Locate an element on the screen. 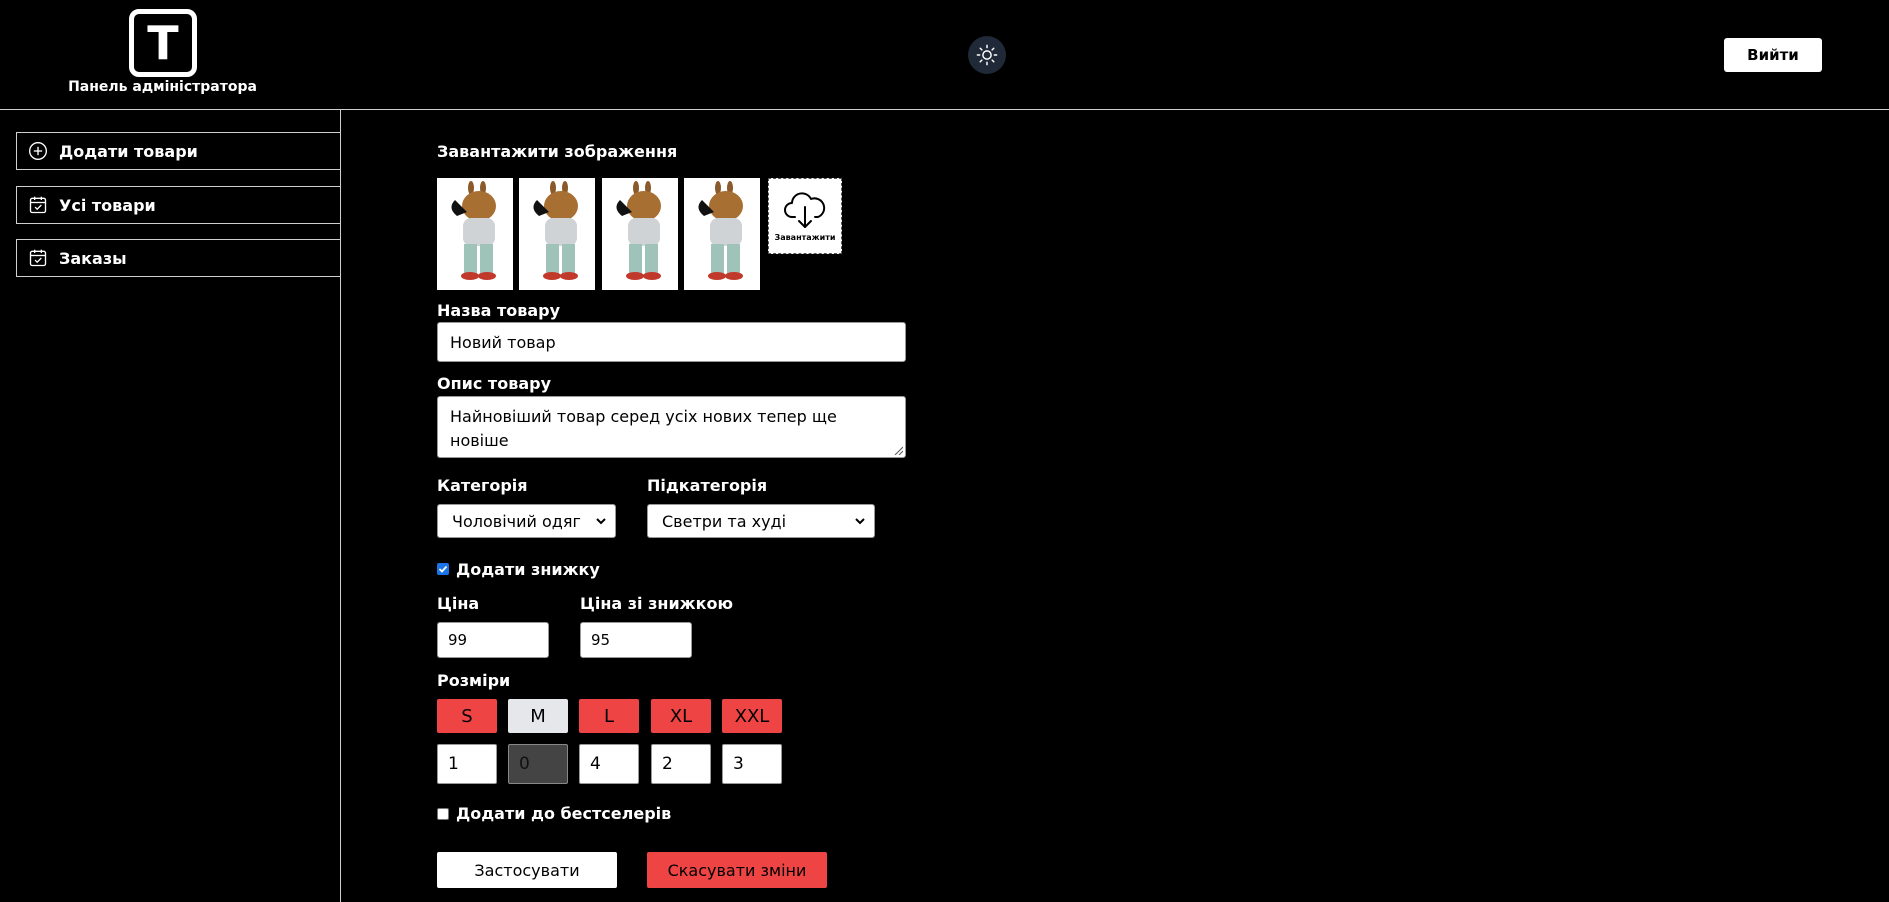 The image size is (1889, 902). sidebar-item-label: Усі товари is located at coordinates (107, 205).